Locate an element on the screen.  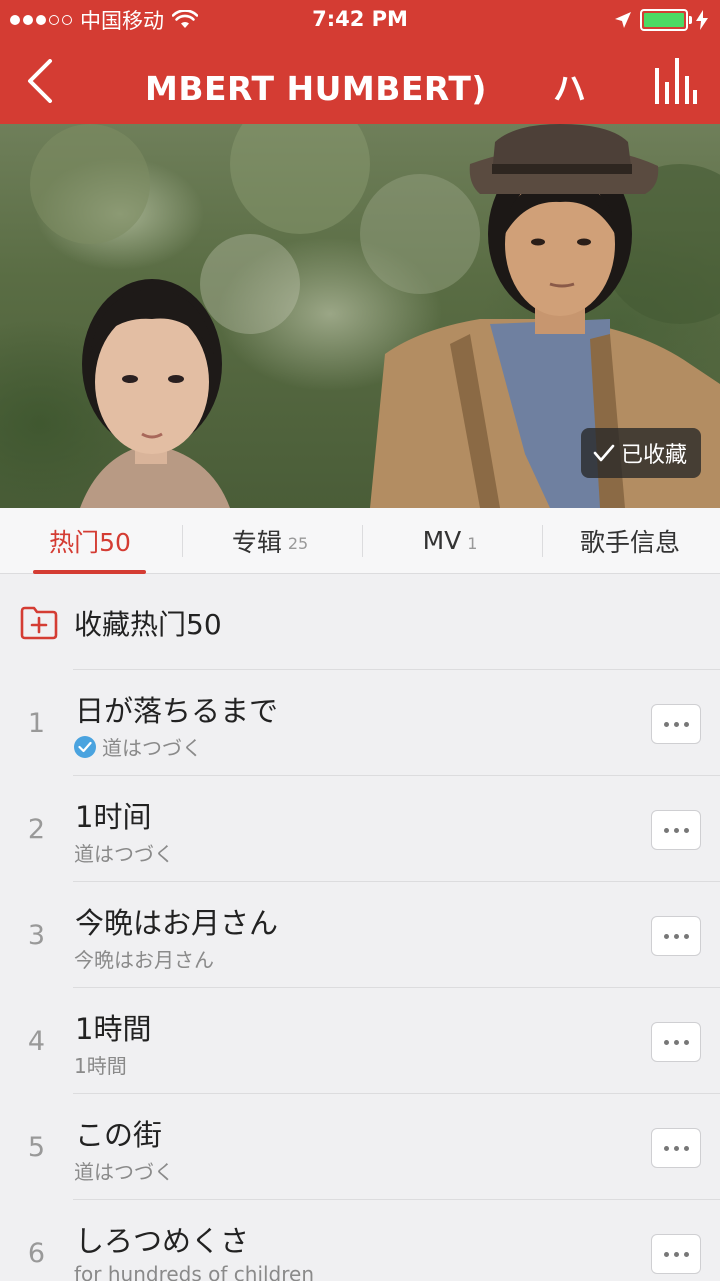
song-album: for hundreds of children is located at coordinates (194, 1271).